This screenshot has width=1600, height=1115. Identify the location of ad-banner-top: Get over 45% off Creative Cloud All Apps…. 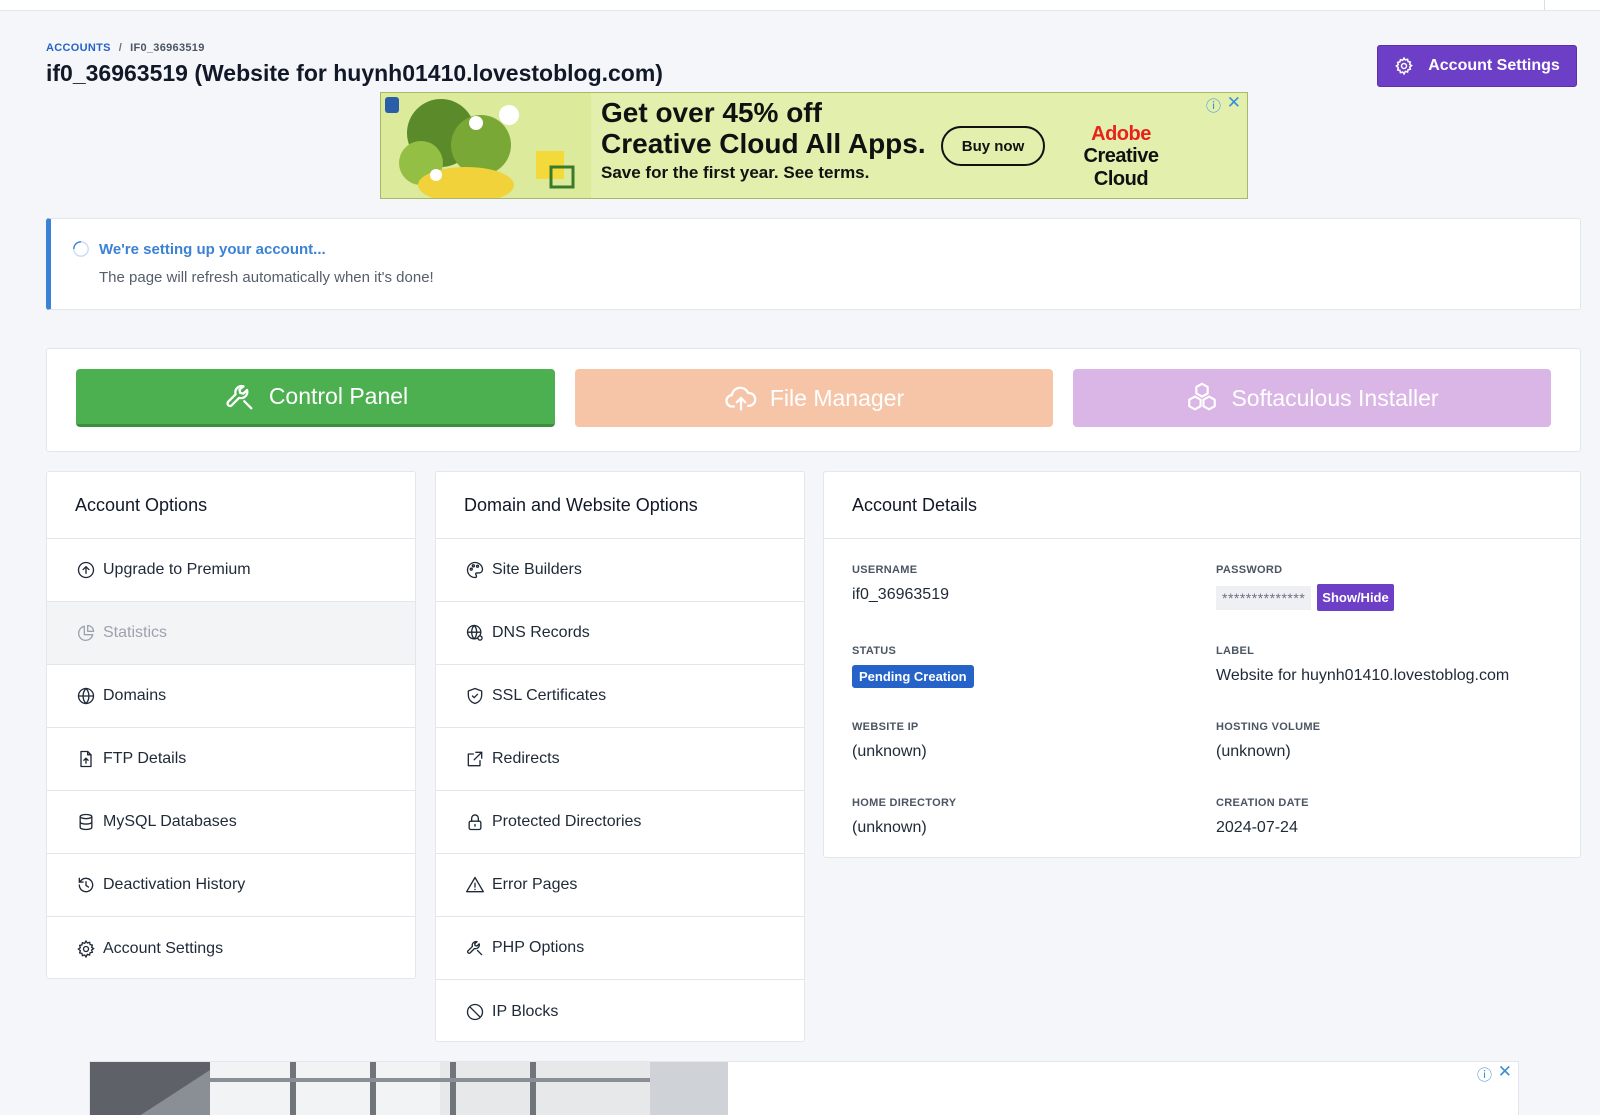
(814, 145).